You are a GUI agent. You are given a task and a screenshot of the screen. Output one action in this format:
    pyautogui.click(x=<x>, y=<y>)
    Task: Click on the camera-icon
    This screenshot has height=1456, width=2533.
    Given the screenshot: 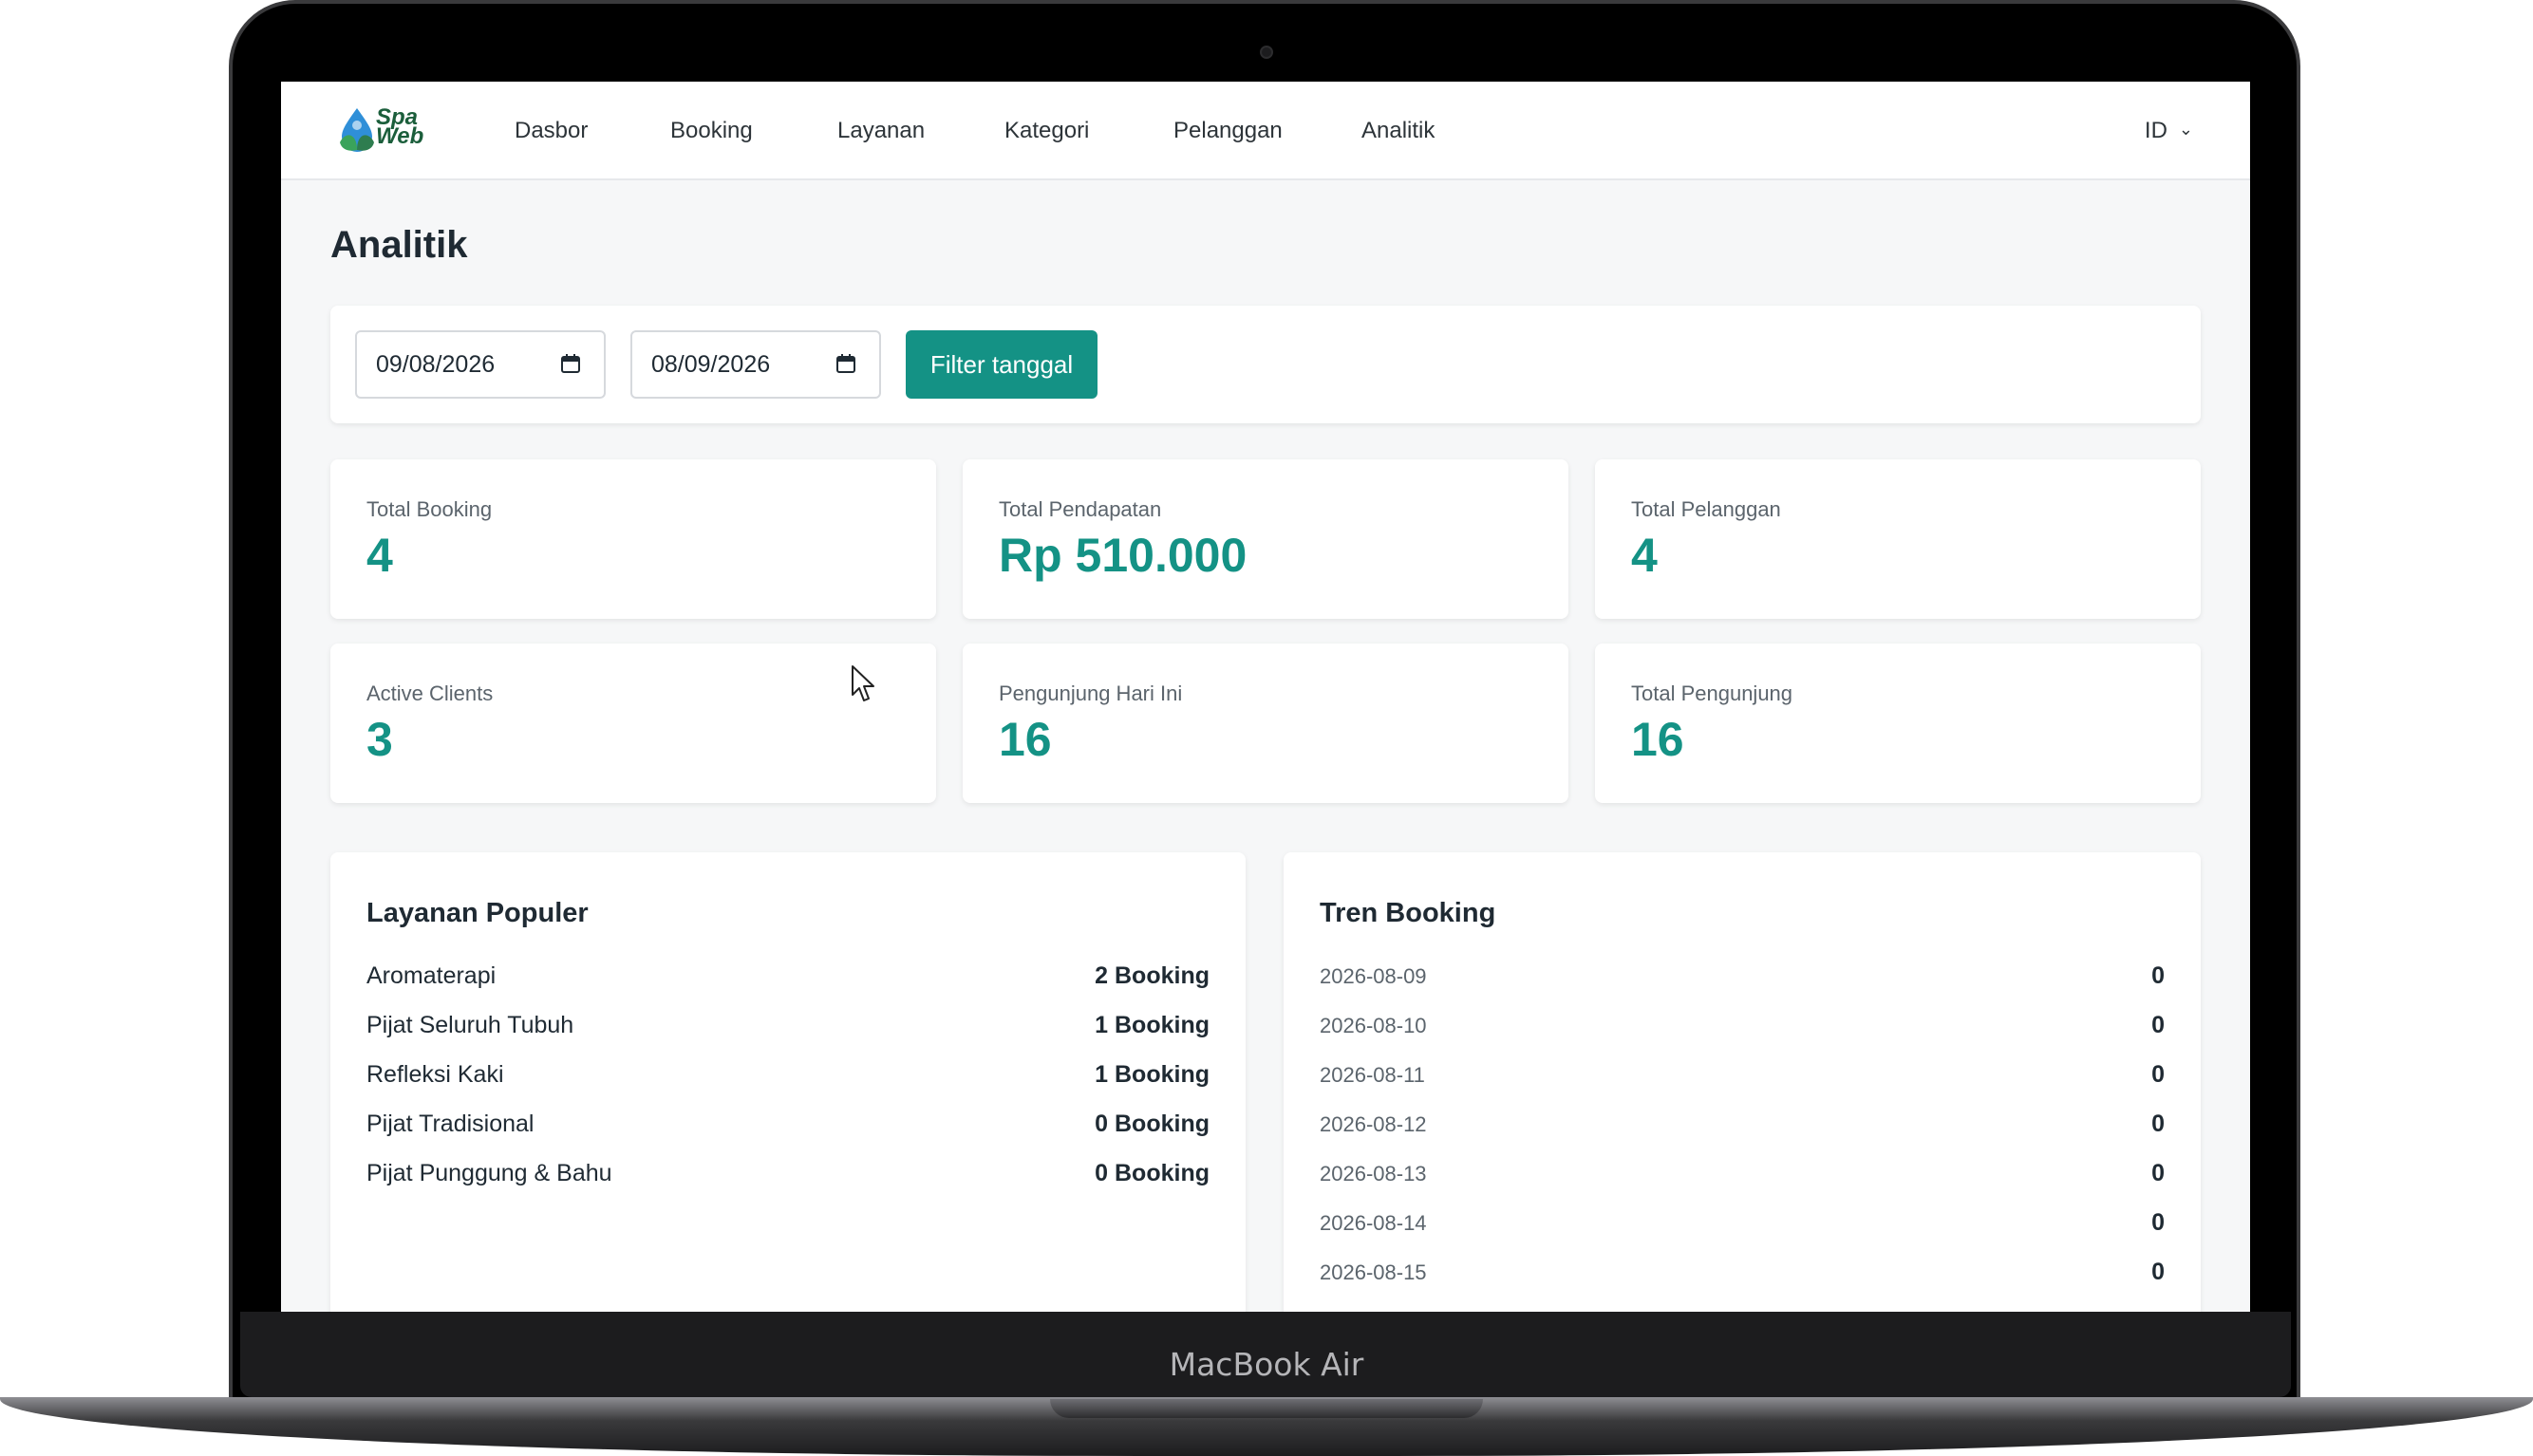 What is the action you would take?
    pyautogui.click(x=1266, y=52)
    